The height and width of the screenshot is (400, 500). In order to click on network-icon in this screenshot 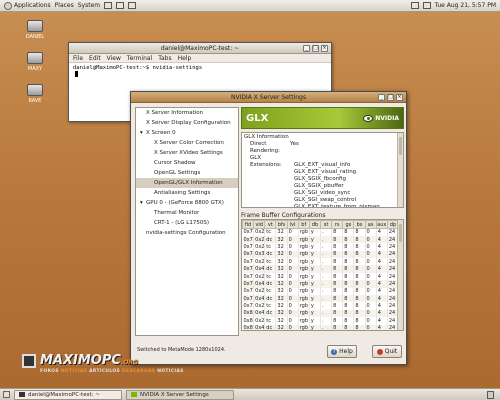, I will do `click(414, 5)`.